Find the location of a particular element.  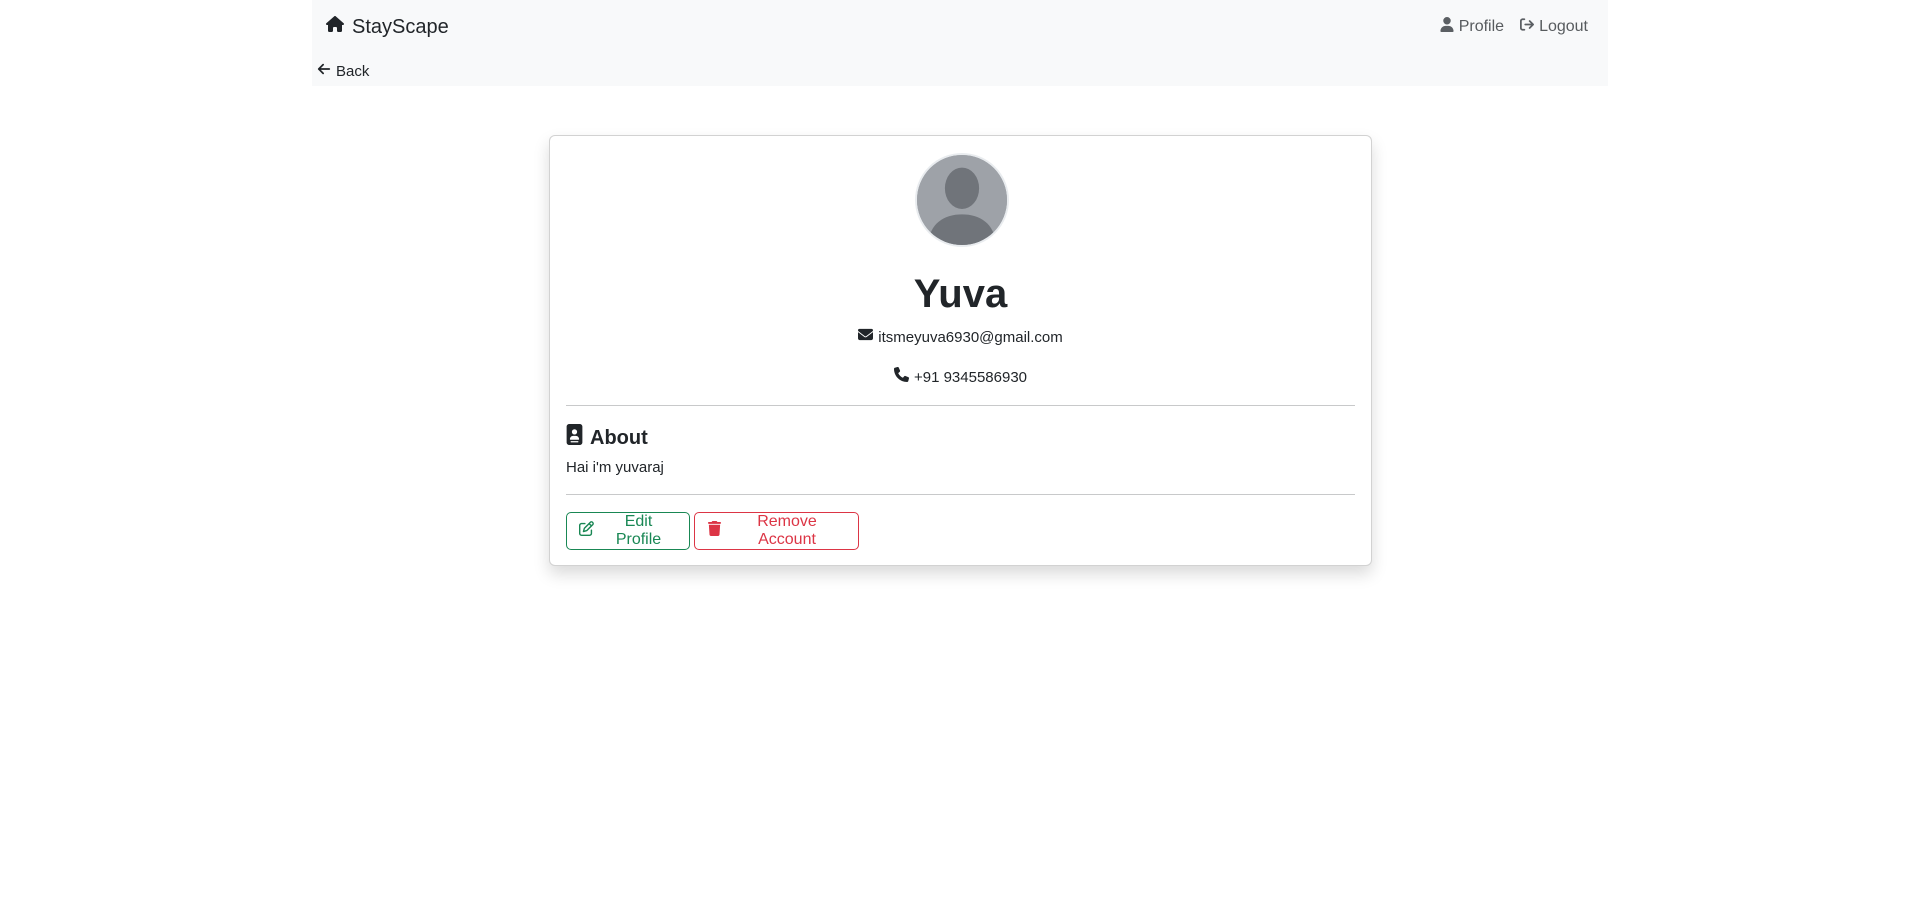

back-link: Back is located at coordinates (342, 71).